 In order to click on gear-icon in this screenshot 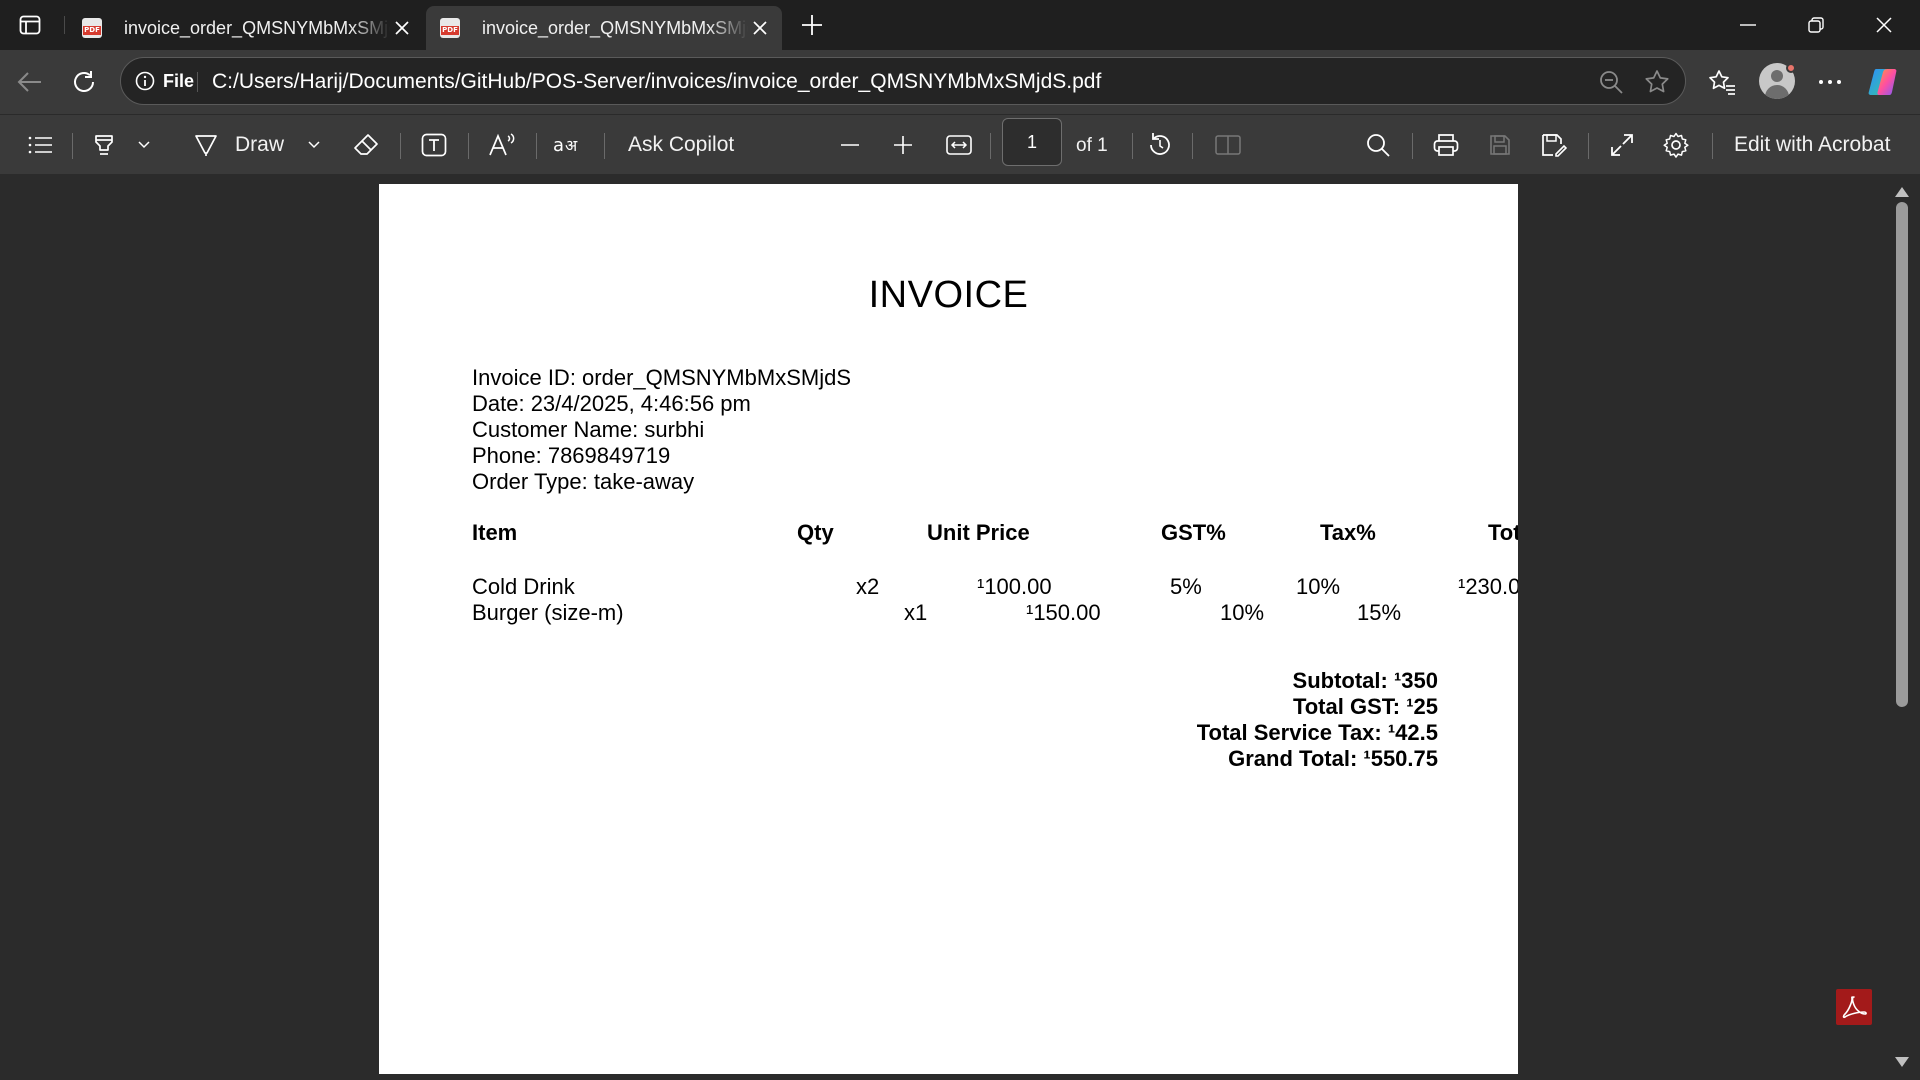, I will do `click(1676, 145)`.